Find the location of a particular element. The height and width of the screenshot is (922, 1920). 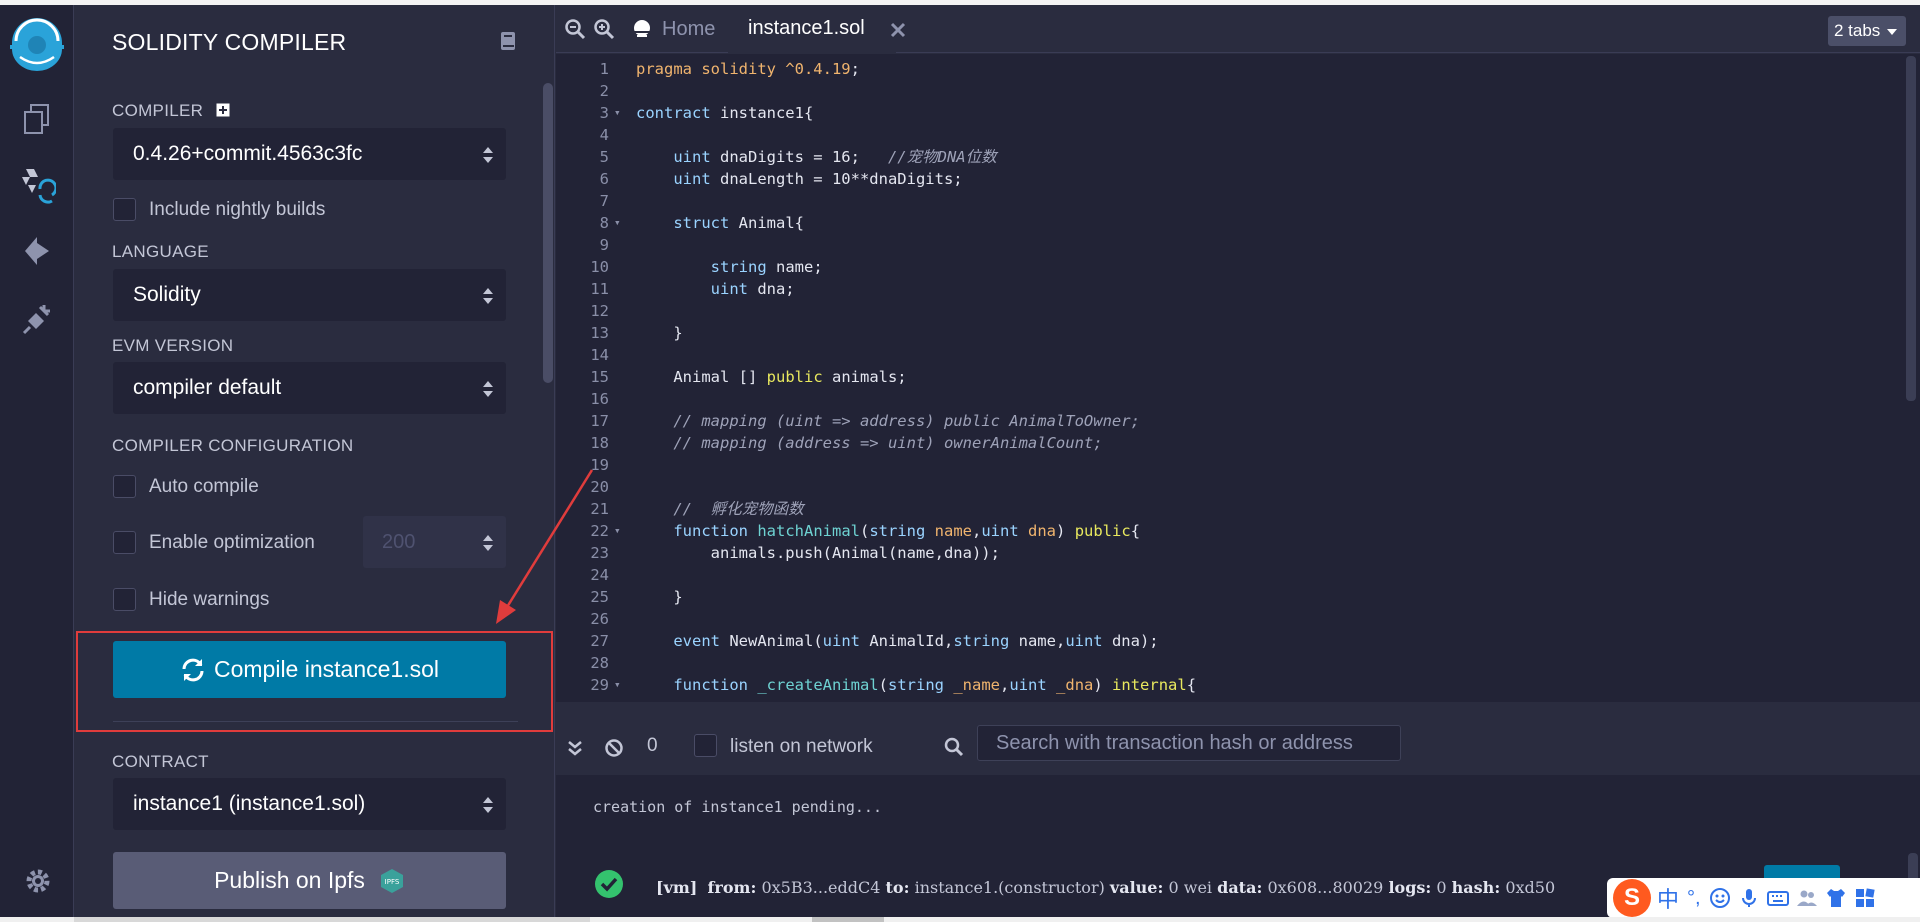

code-line: 6 uint dnaLength = 10**dnaDigits; is located at coordinates (1238, 179).